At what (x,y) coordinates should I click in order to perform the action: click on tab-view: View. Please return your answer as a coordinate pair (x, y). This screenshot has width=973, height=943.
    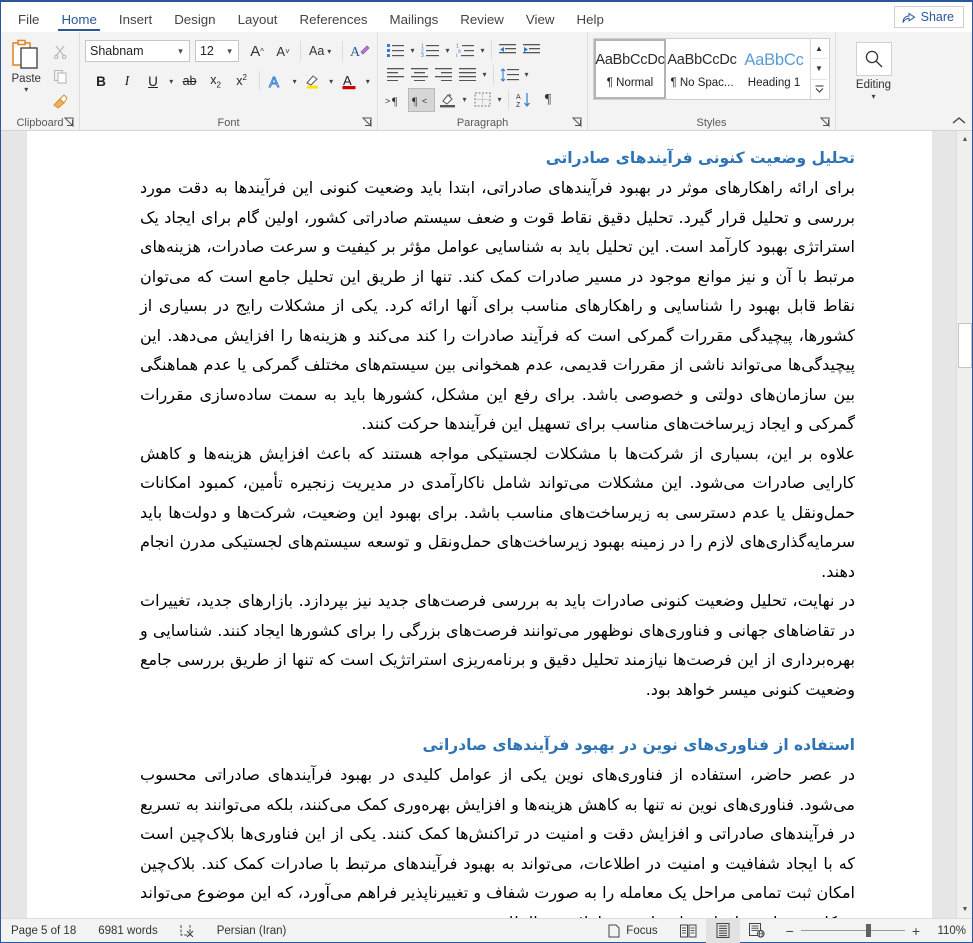
    Looking at the image, I should click on (540, 20).